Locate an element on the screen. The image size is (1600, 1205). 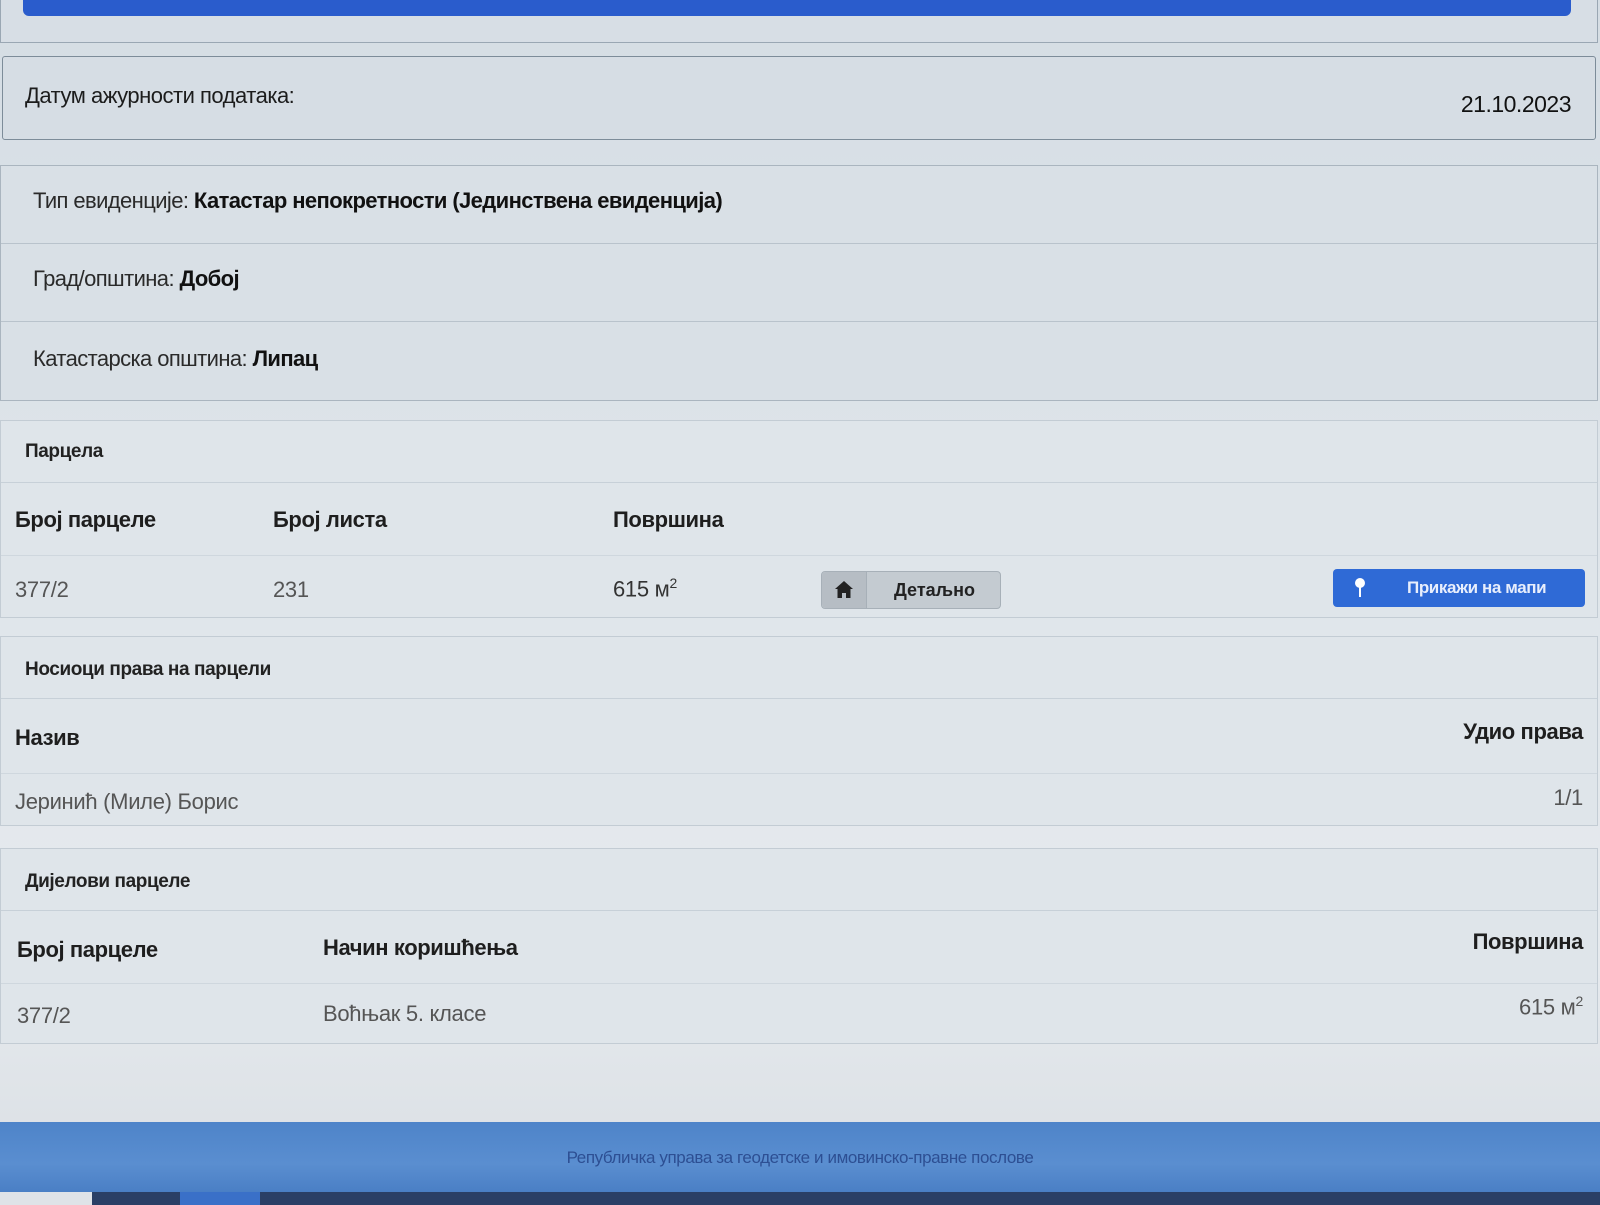
owner-name-cell: Јеринић (Миле) Борис is located at coordinates (127, 801).